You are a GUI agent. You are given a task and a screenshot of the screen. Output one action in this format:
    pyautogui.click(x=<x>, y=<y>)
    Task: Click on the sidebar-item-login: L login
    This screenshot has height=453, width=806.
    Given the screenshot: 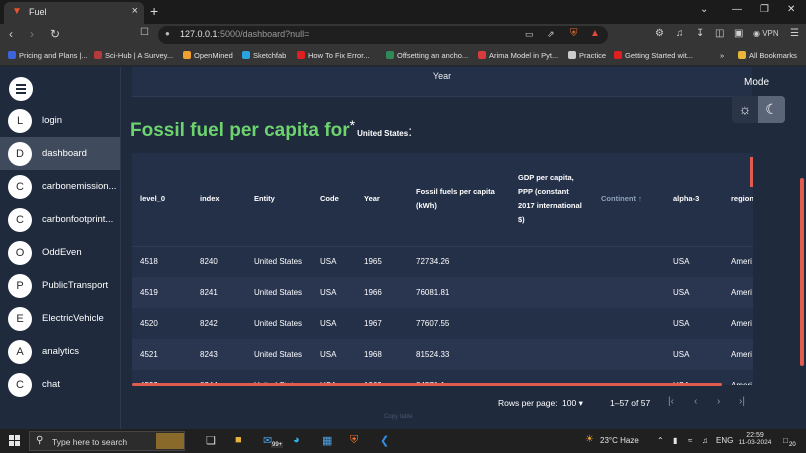 What is the action you would take?
    pyautogui.click(x=60, y=120)
    